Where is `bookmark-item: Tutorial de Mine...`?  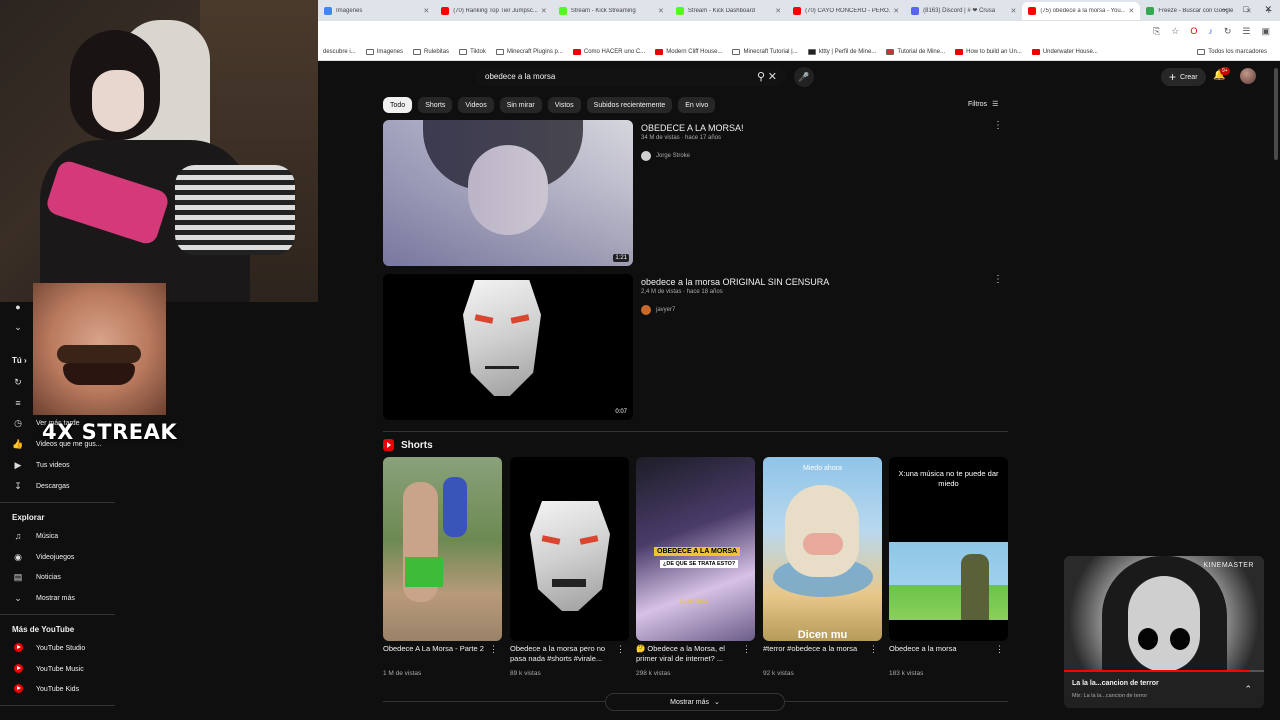
bookmark-item: Tutorial de Mine... is located at coordinates (915, 51).